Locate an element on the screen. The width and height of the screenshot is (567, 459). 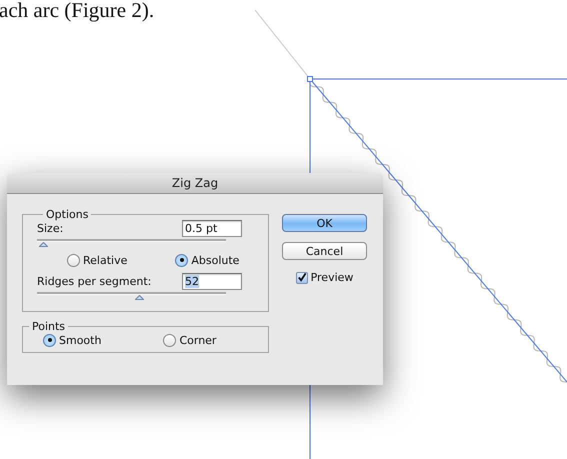
checkbox is located at coordinates (302, 278).